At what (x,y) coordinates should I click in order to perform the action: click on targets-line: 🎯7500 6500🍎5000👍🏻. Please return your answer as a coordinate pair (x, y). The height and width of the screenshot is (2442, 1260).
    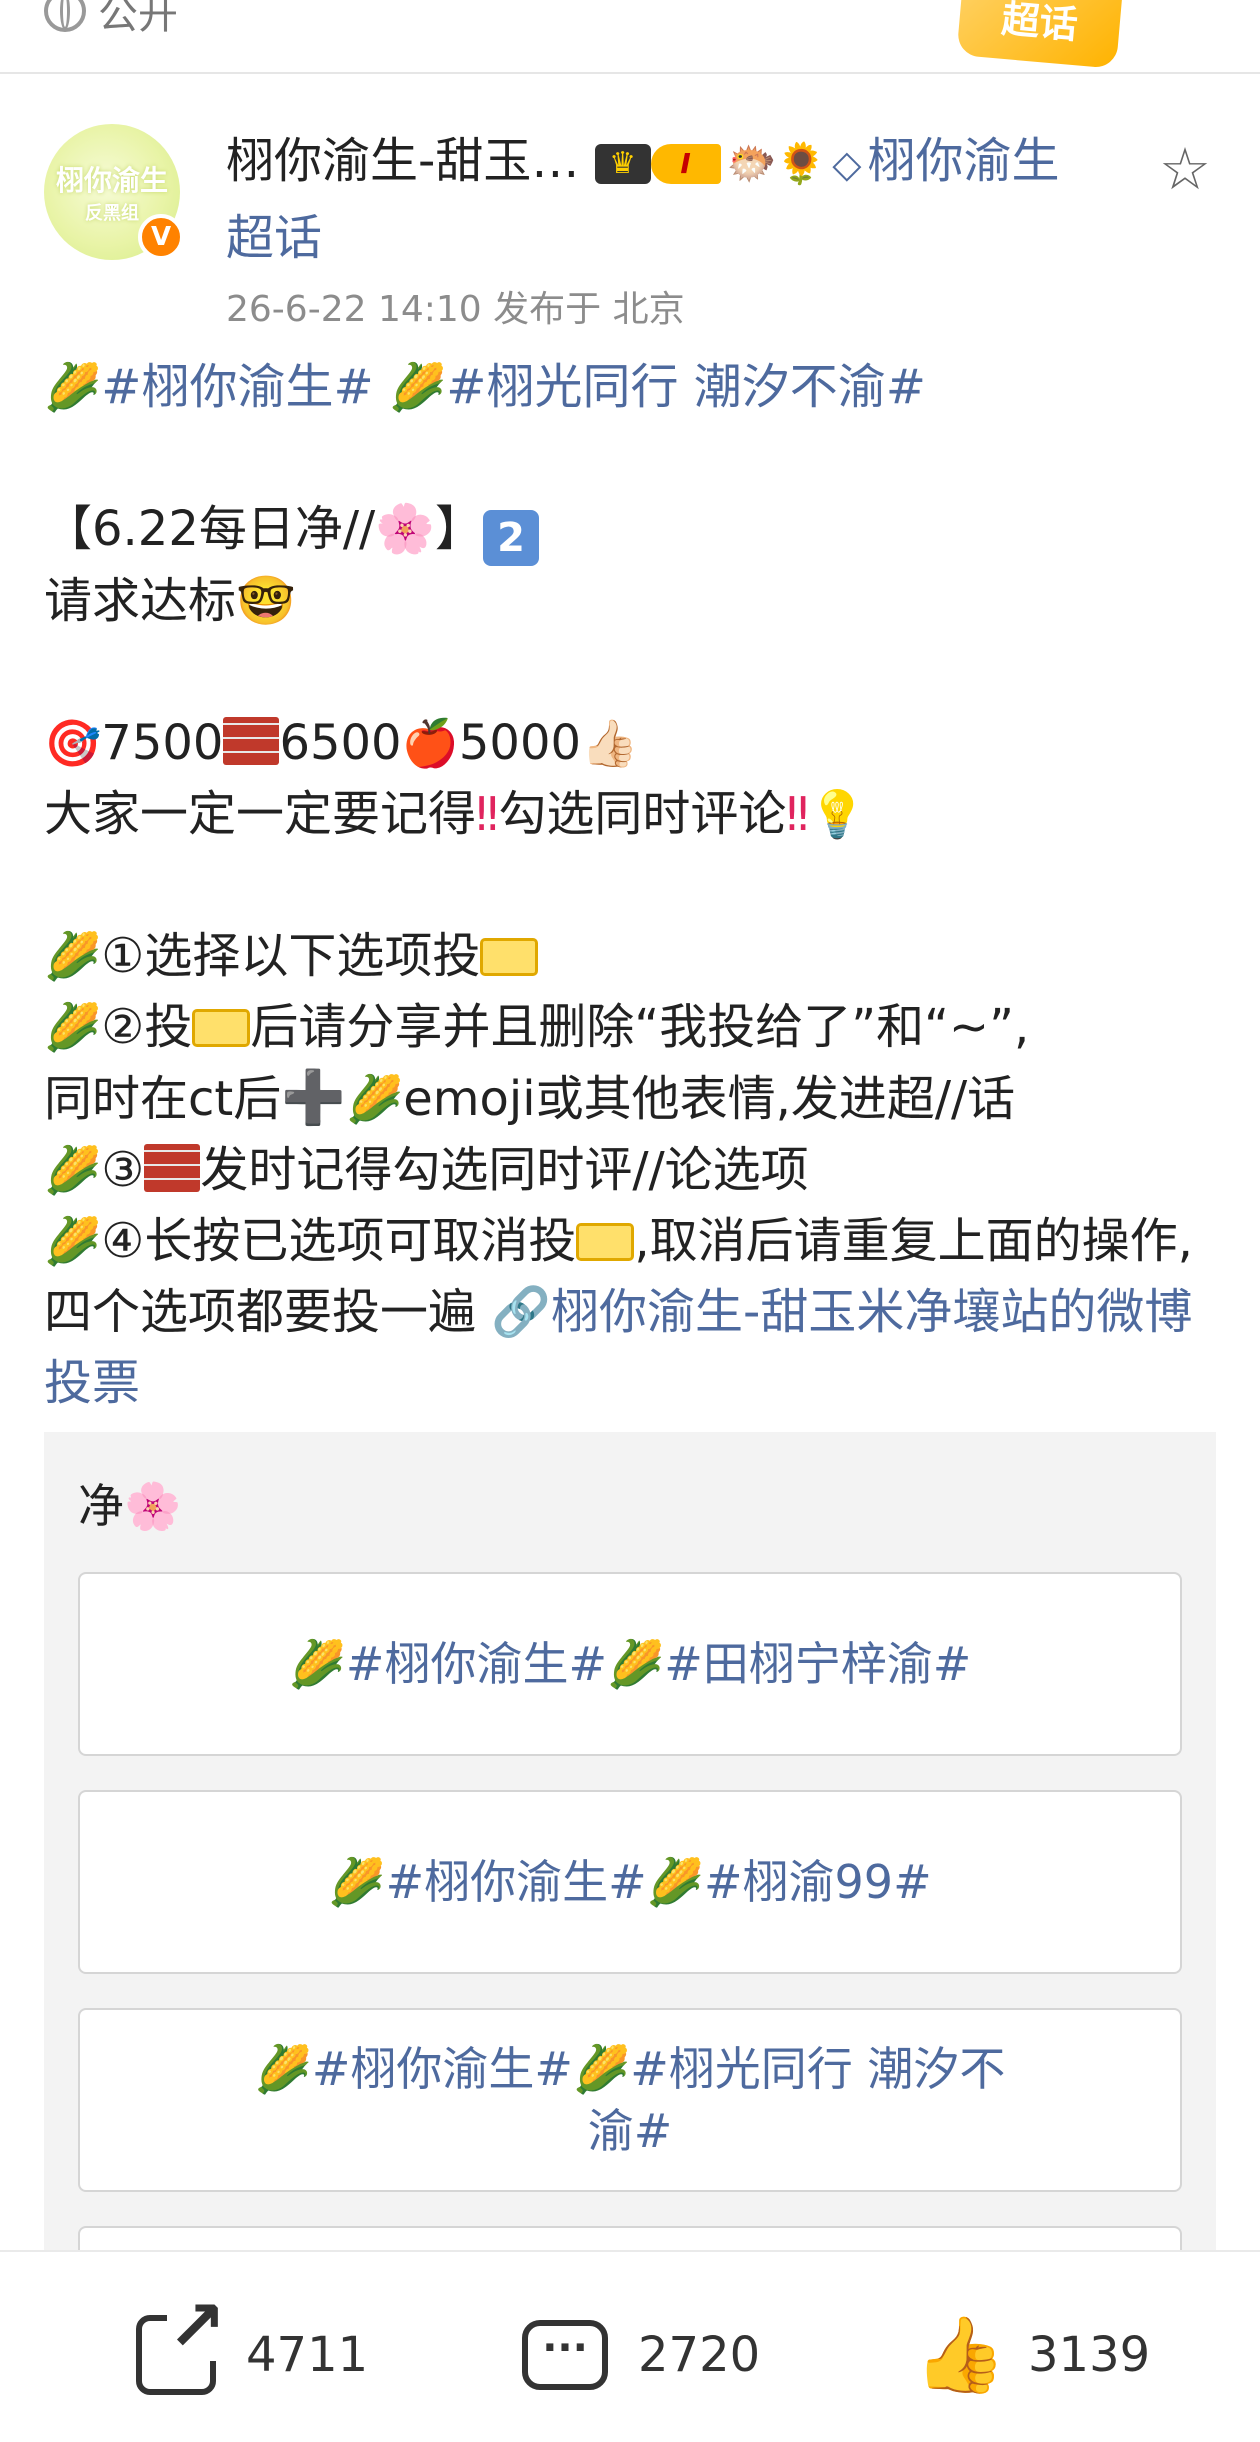
    Looking at the image, I should click on (634, 743).